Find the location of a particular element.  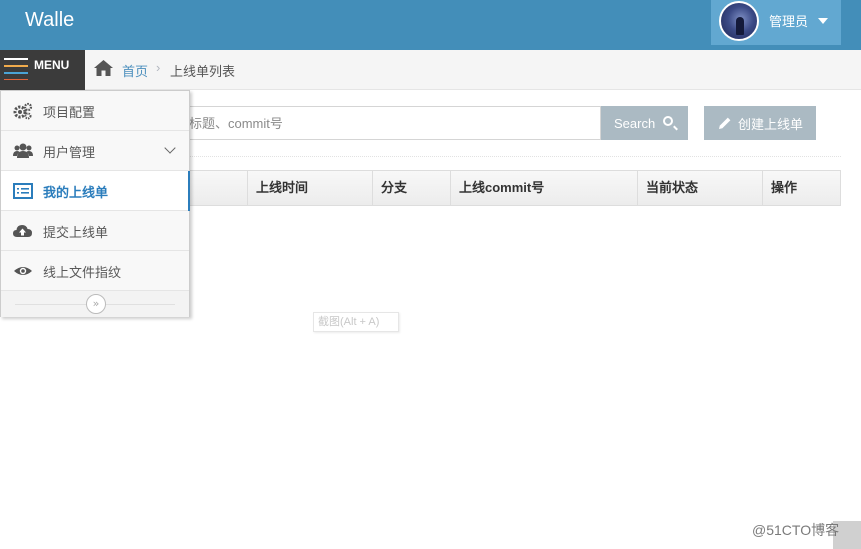

sidebar-collapse-row: » is located at coordinates (95, 304).